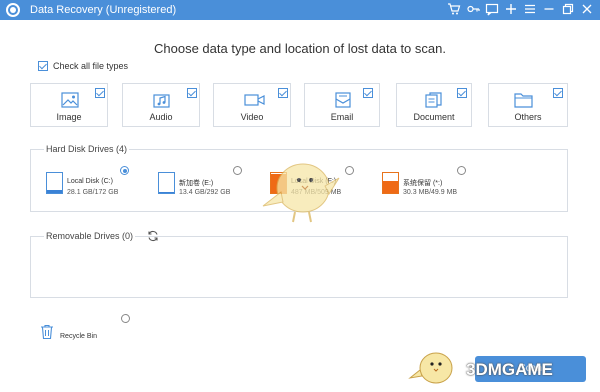 This screenshot has width=600, height=392. Describe the element at coordinates (343, 100) in the screenshot. I see `email-icon` at that location.